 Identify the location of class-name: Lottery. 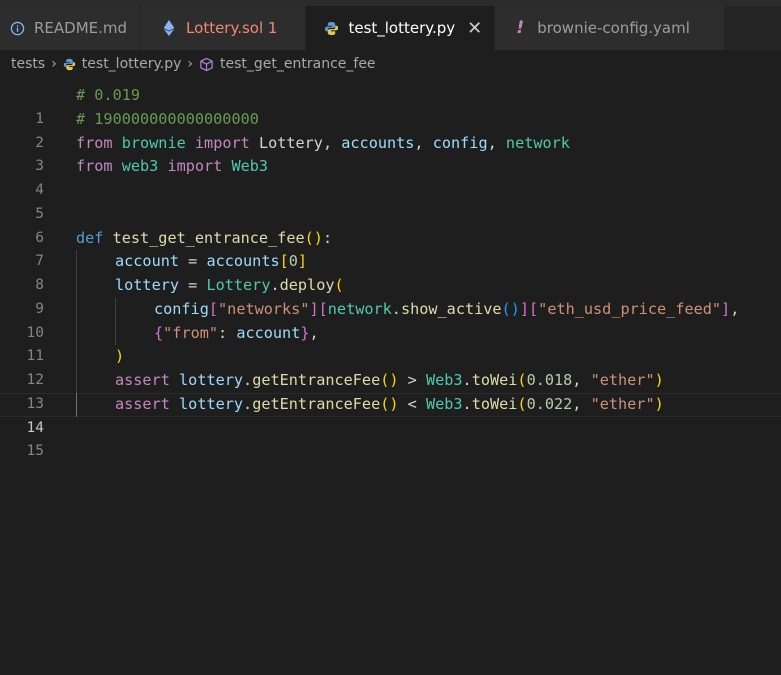
(238, 285).